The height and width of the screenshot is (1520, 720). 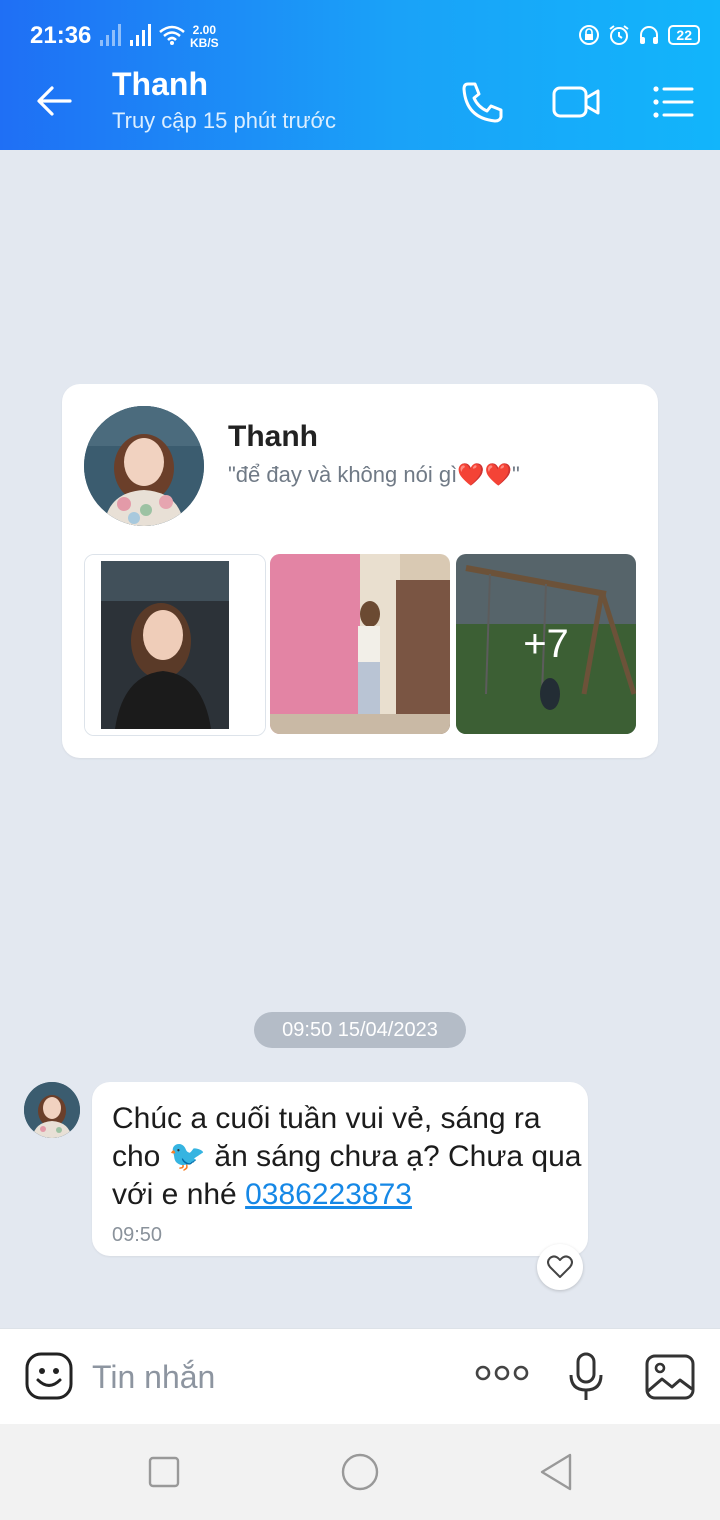 I want to click on react-button, so click(x=560, y=1267).